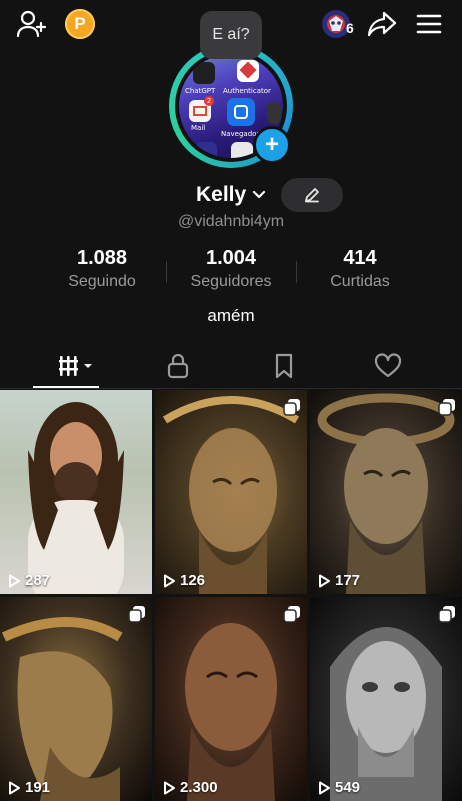 The width and height of the screenshot is (462, 801). Describe the element at coordinates (38, 580) in the screenshot. I see `view-count-value: 287` at that location.